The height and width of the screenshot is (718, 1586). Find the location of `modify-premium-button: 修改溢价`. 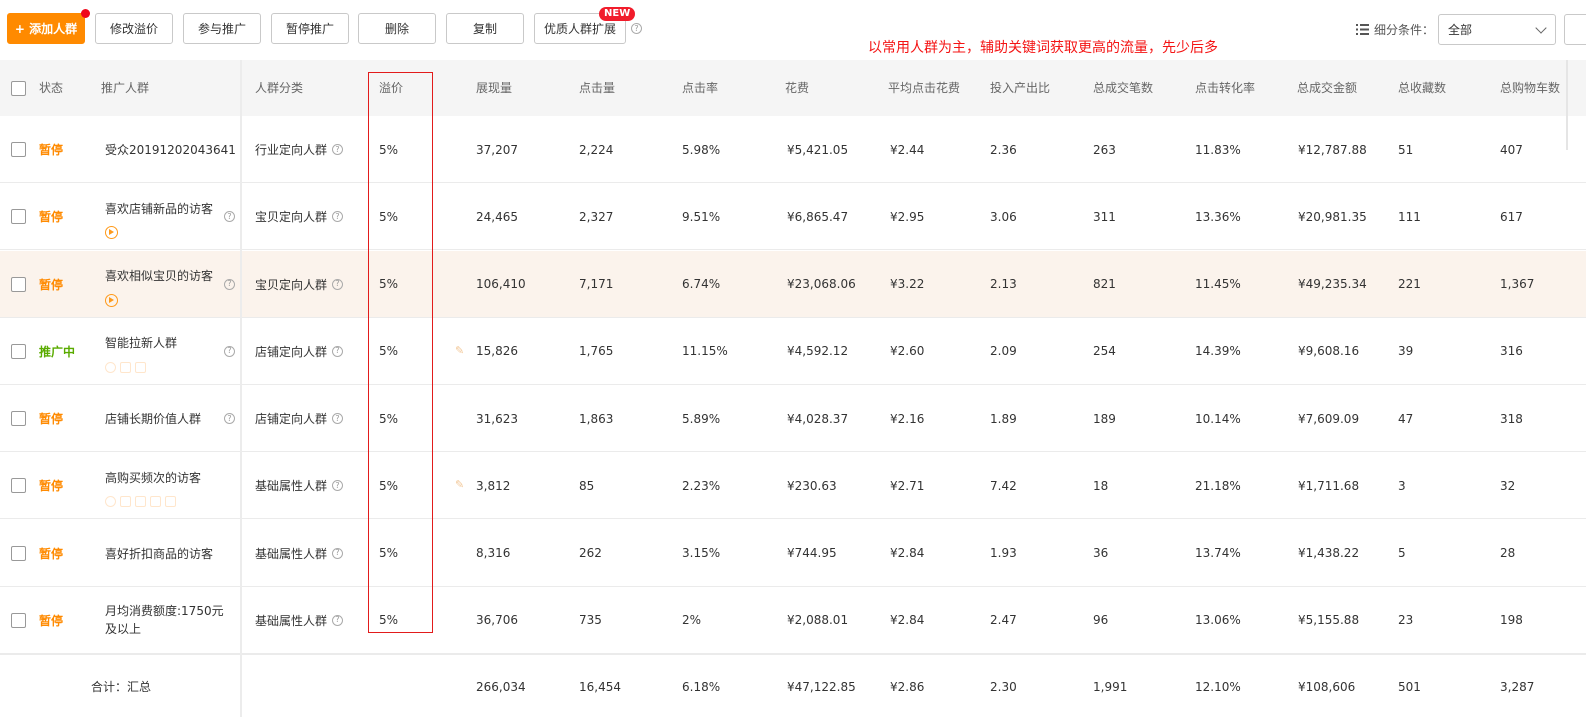

modify-premium-button: 修改溢价 is located at coordinates (134, 28).